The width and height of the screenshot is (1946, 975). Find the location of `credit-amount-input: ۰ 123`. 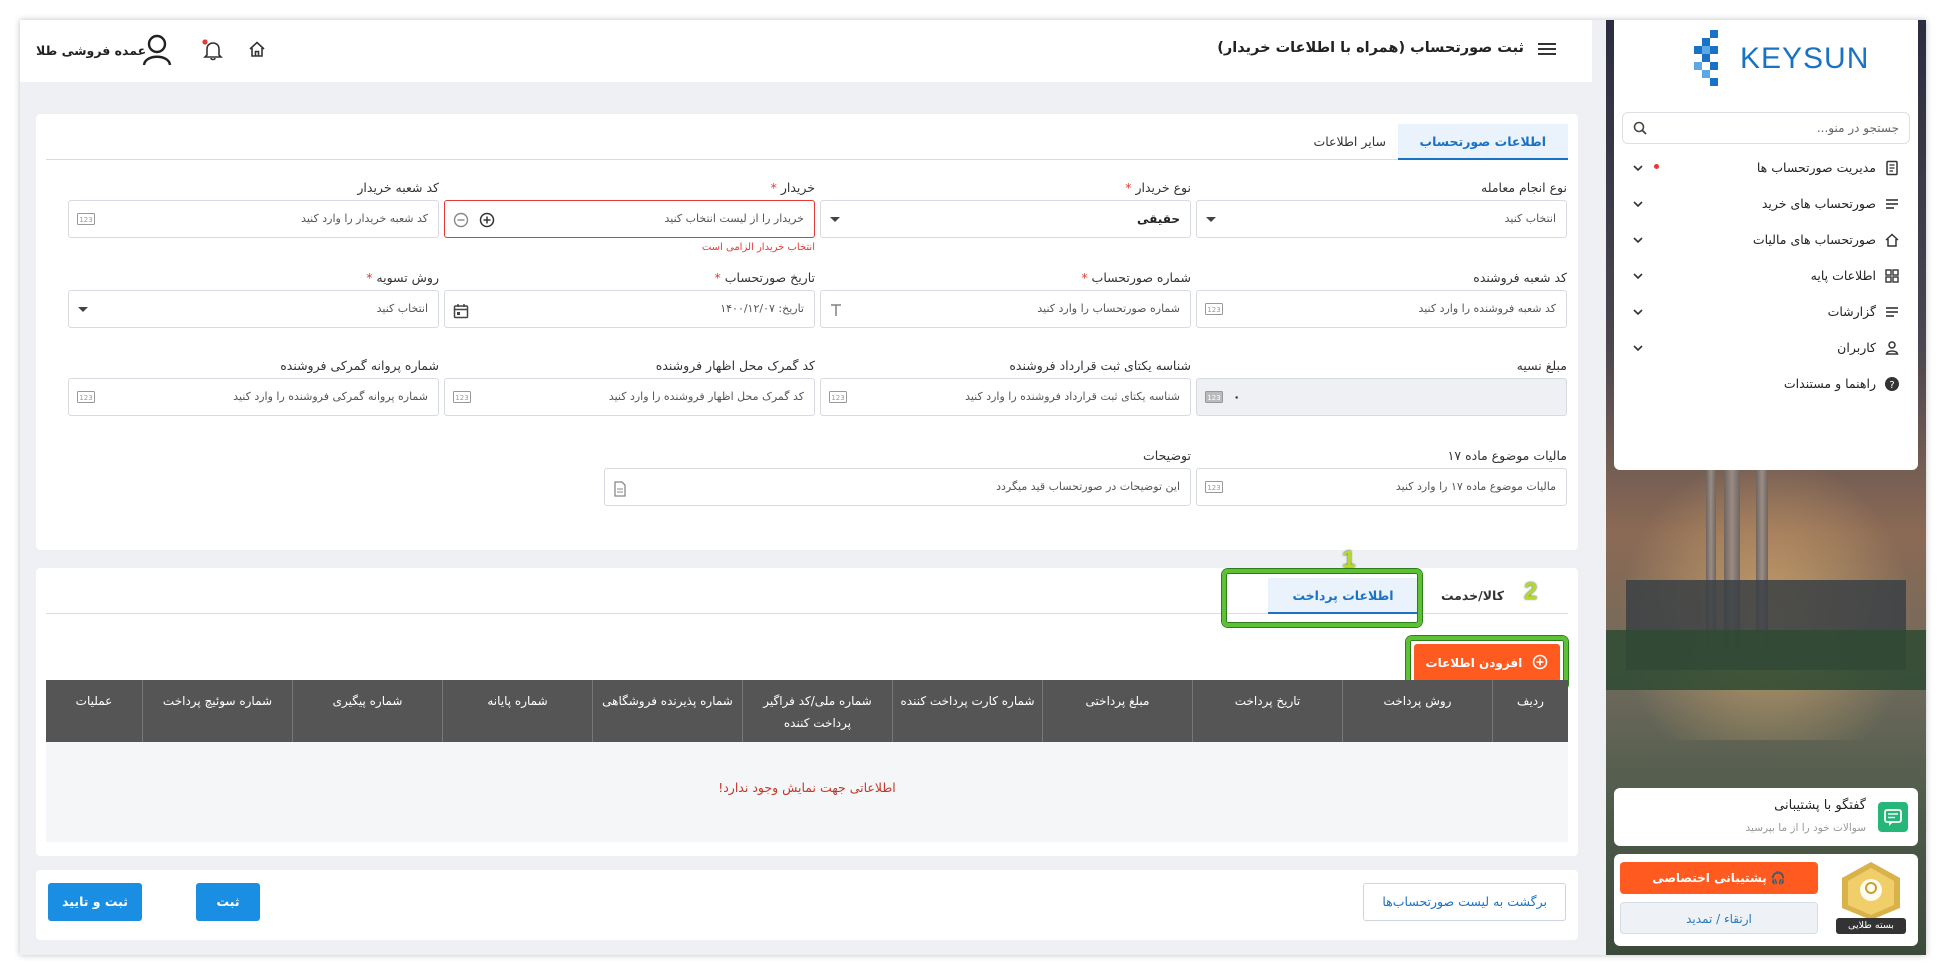

credit-amount-input: ۰ 123 is located at coordinates (1381, 397).